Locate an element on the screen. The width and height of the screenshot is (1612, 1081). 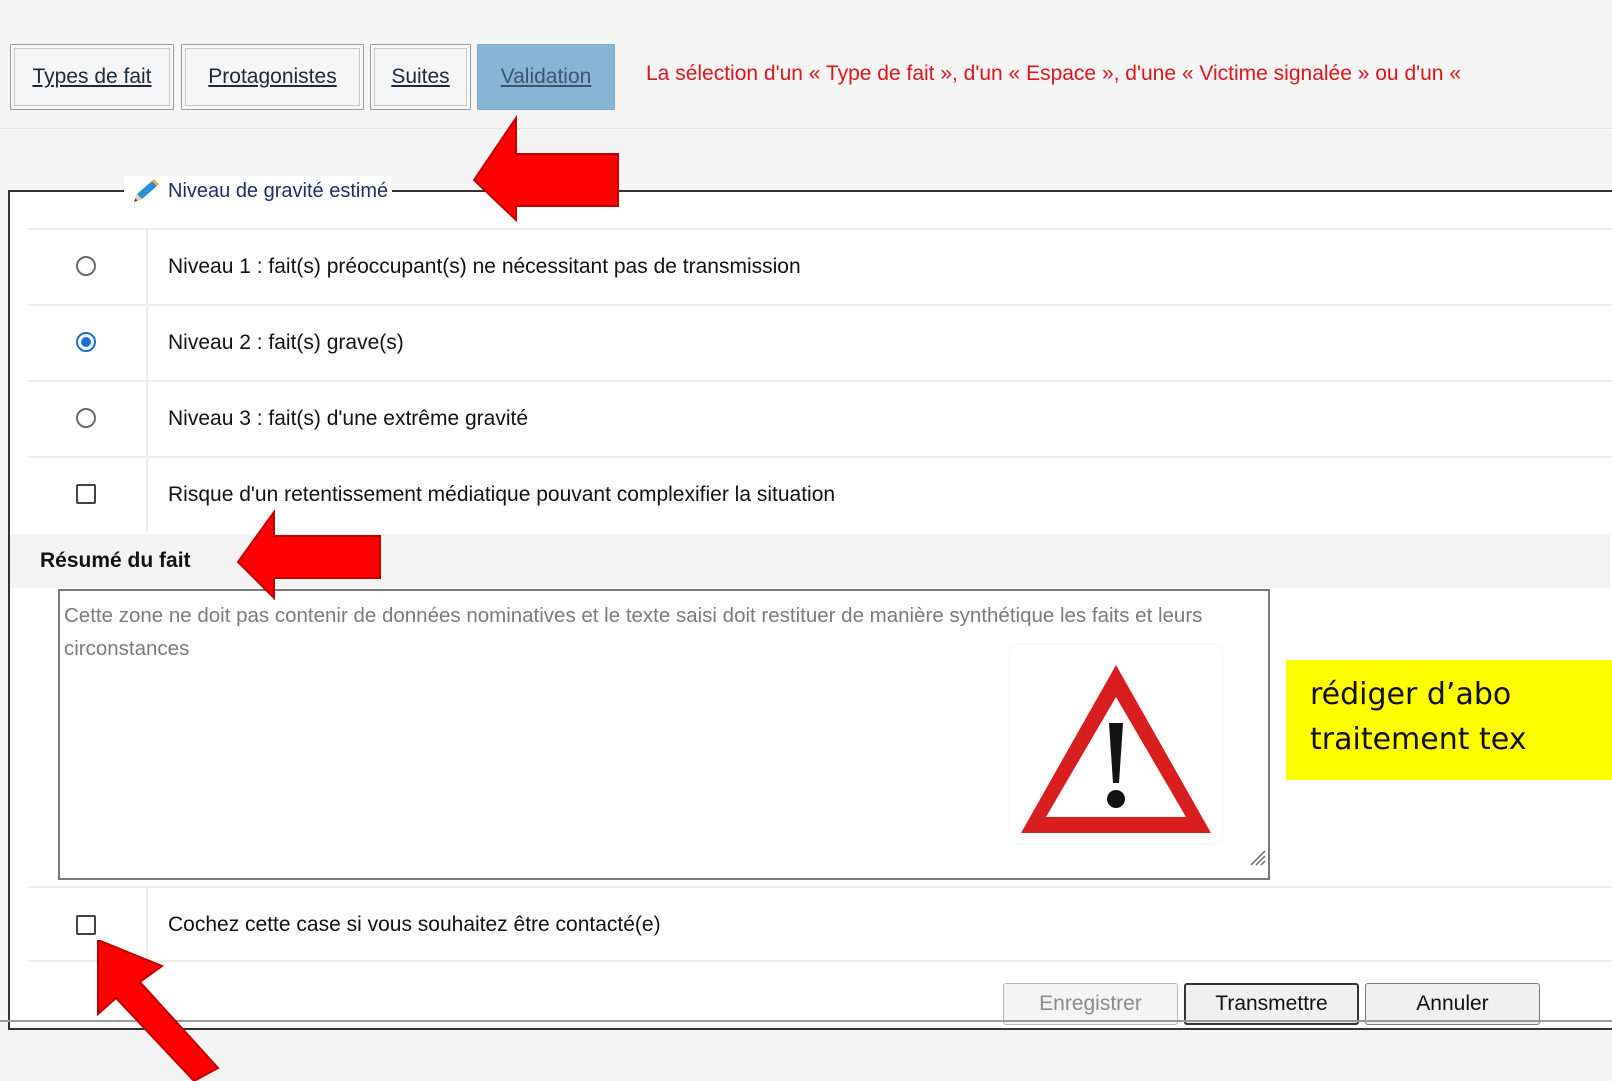
instruction-highlight: rédiger d’abo traitement tex is located at coordinates (1449, 720).